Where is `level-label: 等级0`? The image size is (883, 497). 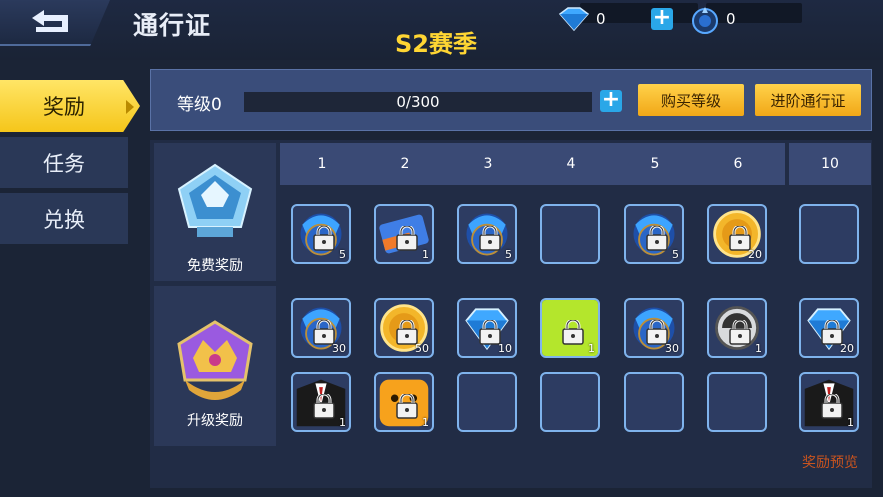
level-label: 等级0 is located at coordinates (199, 105).